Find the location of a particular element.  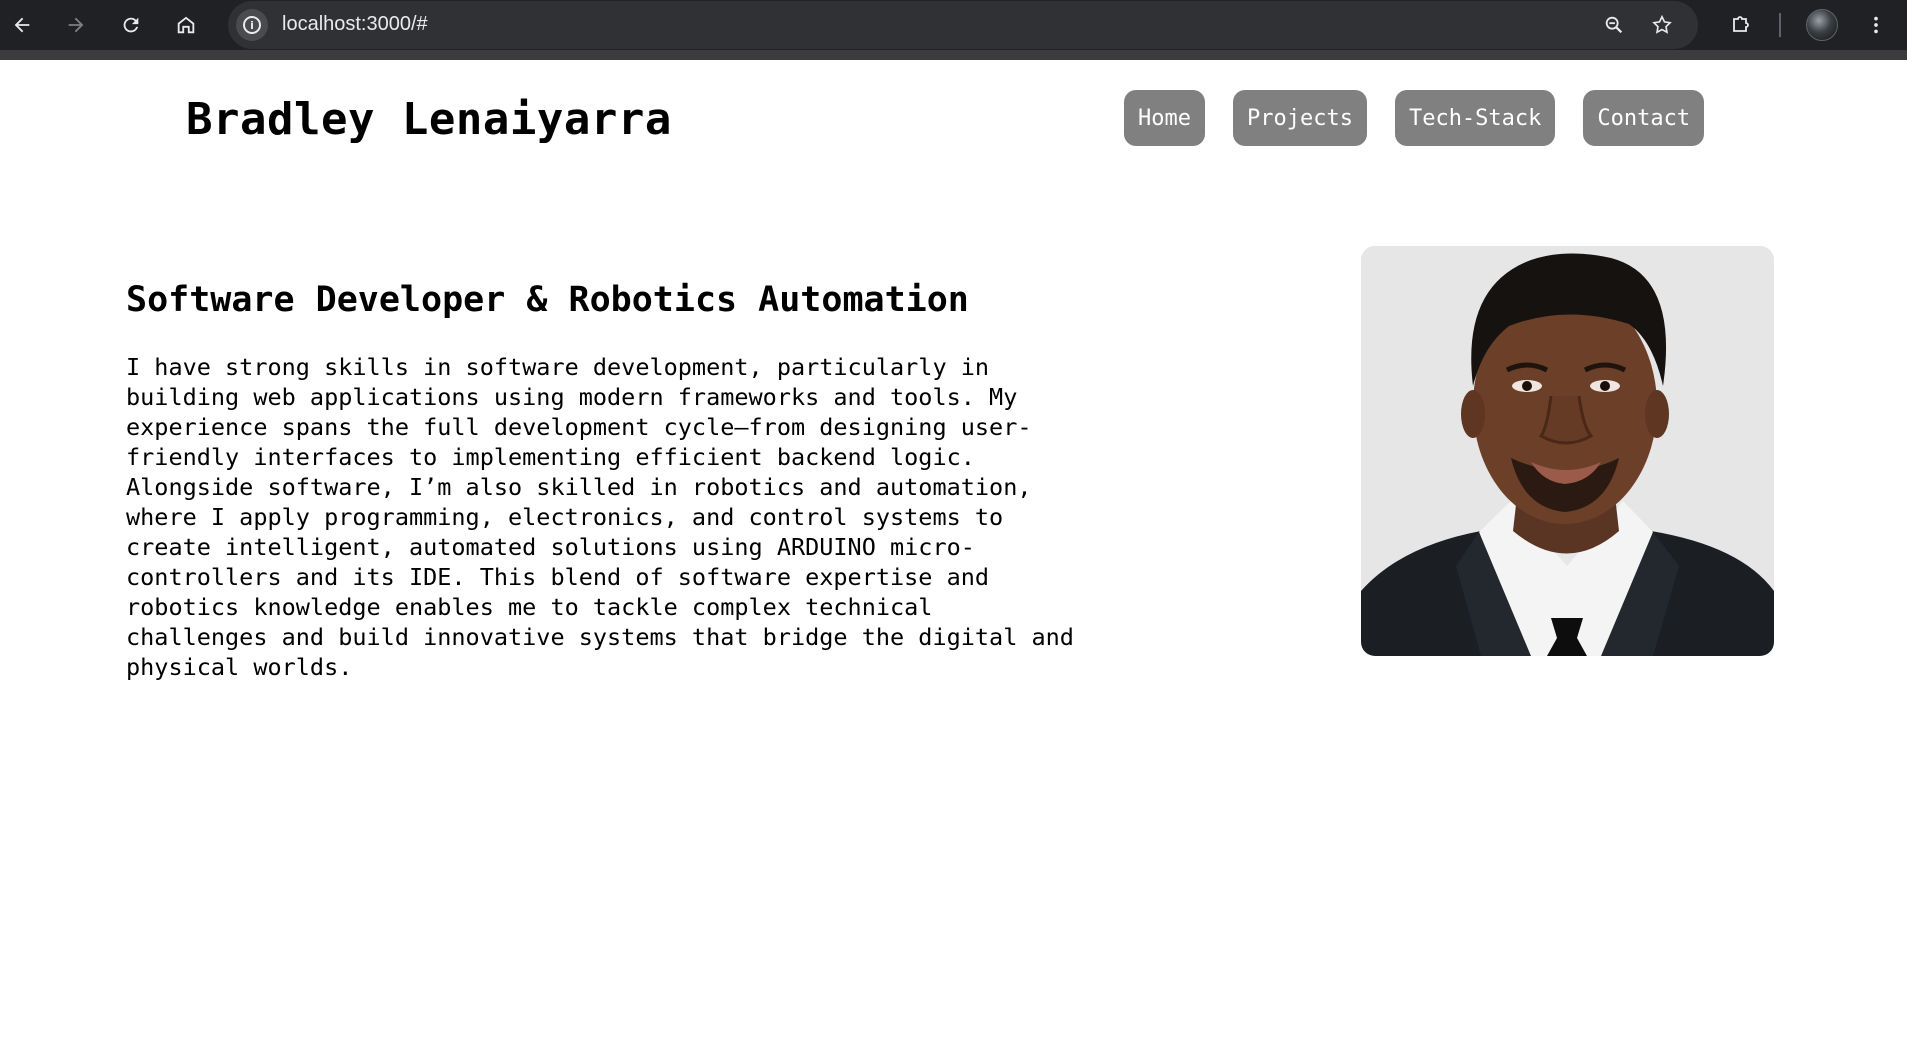

nav-projects: Projects is located at coordinates (1299, 118).